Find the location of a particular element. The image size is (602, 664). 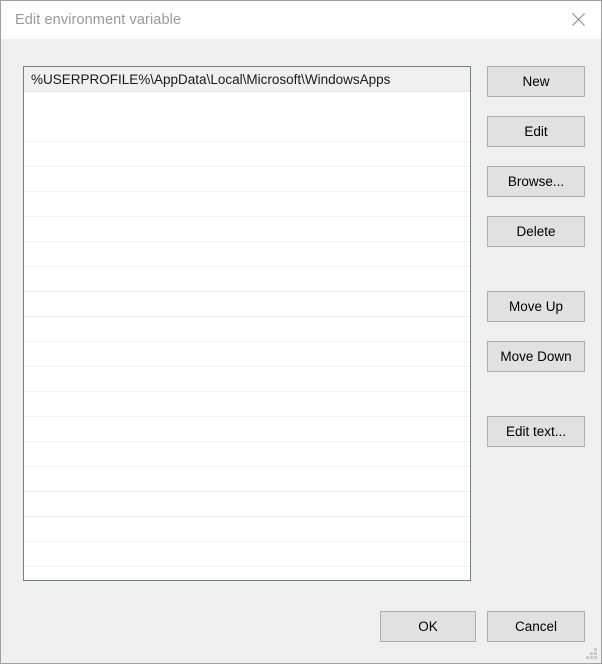

ok-button: OK is located at coordinates (428, 626).